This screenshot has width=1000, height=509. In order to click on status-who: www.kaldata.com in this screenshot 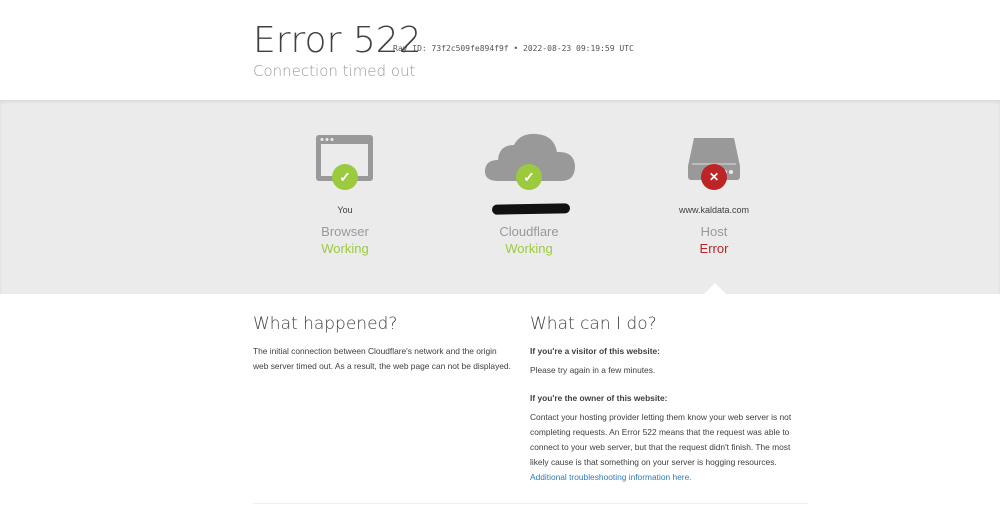, I will do `click(714, 210)`.